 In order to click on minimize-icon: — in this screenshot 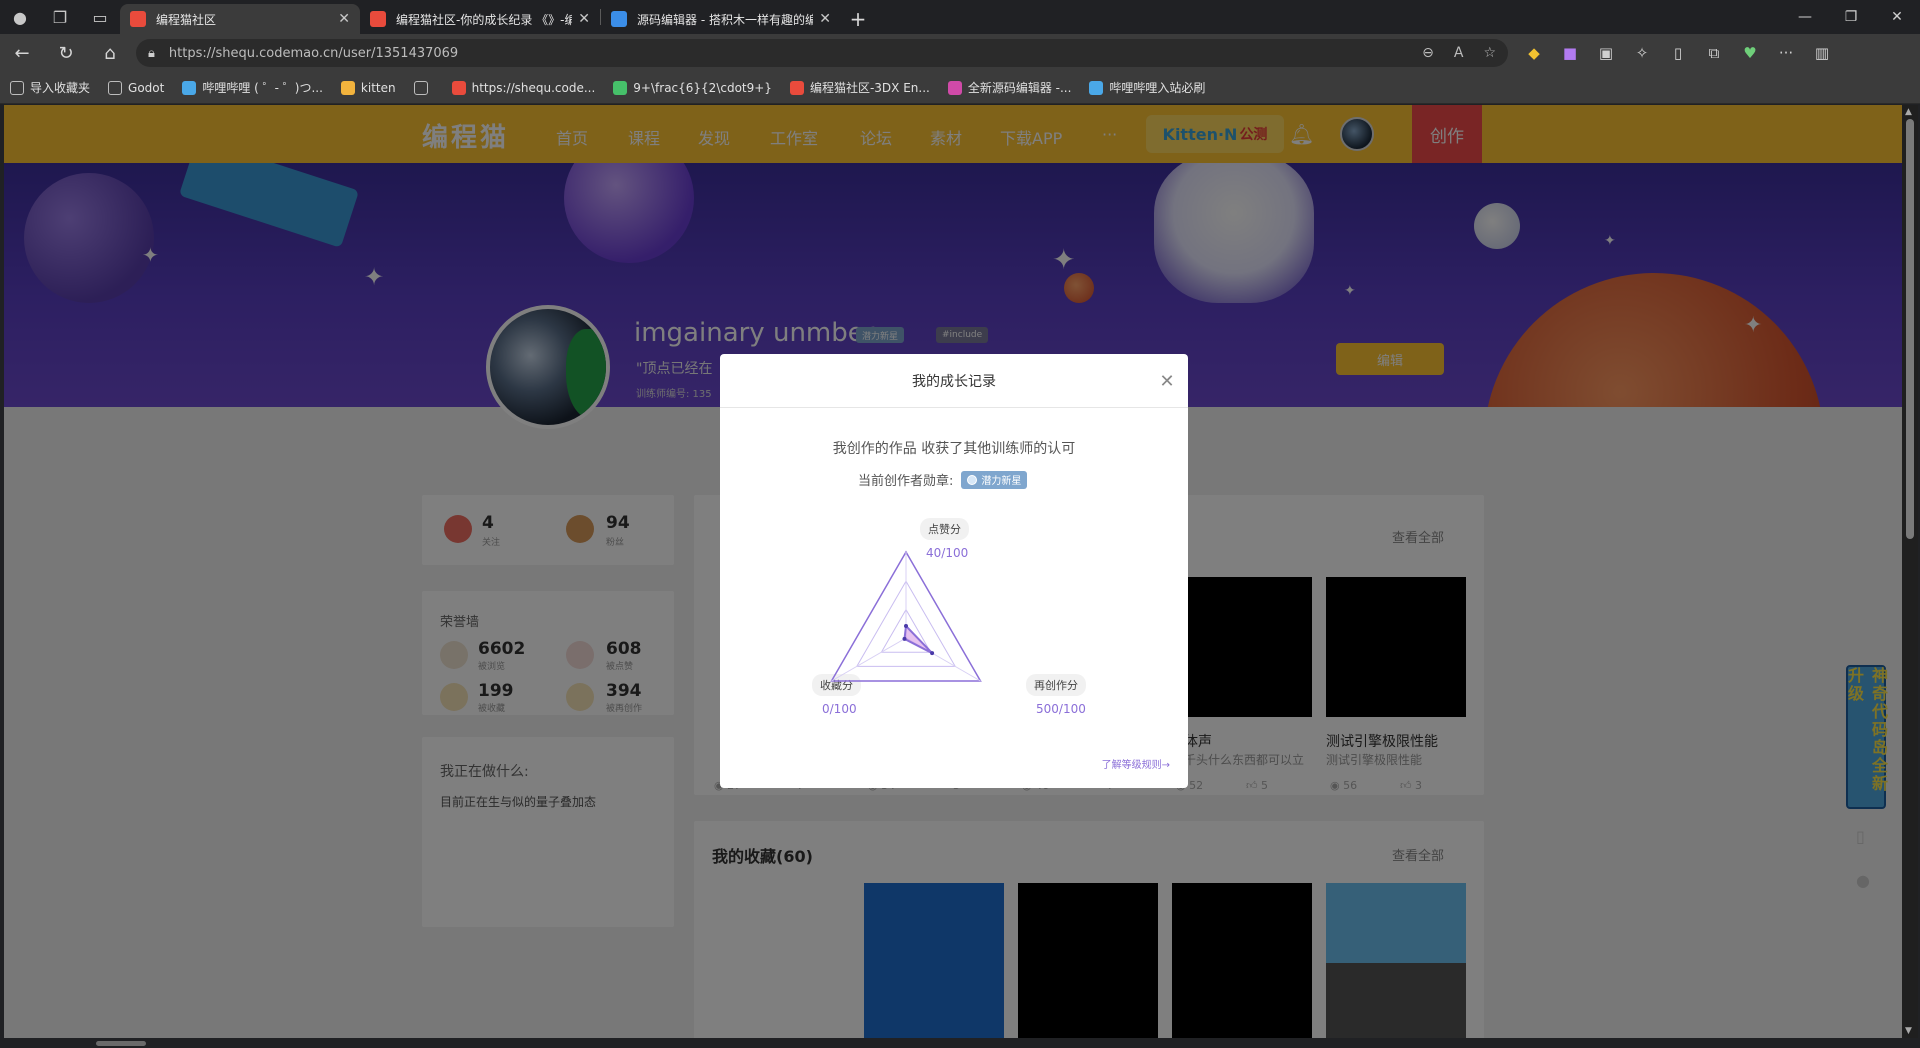, I will do `click(1805, 17)`.